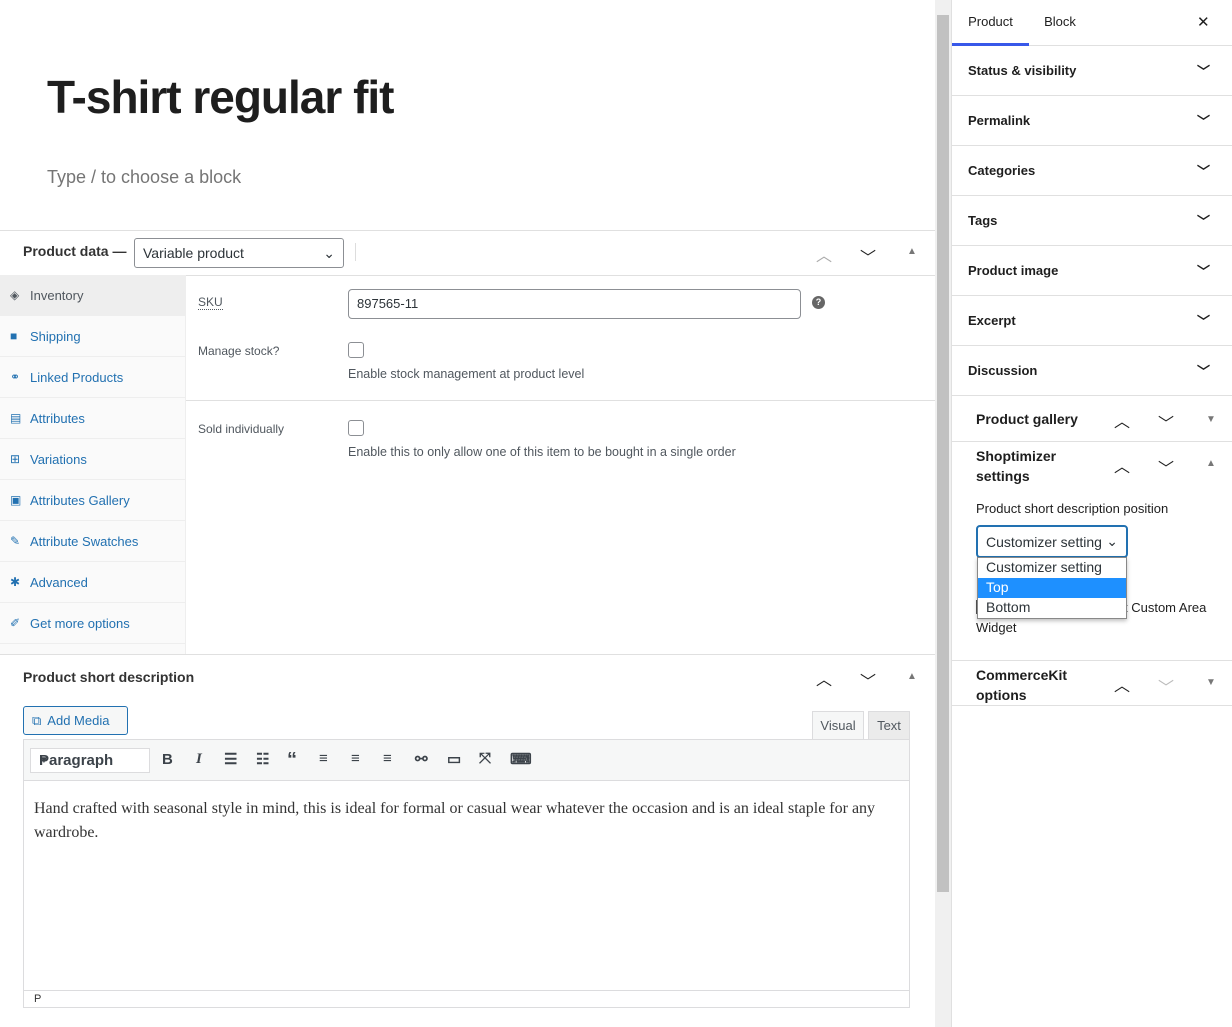  What do you see at coordinates (76, 760) in the screenshot?
I see `format-value: Paragraph` at bounding box center [76, 760].